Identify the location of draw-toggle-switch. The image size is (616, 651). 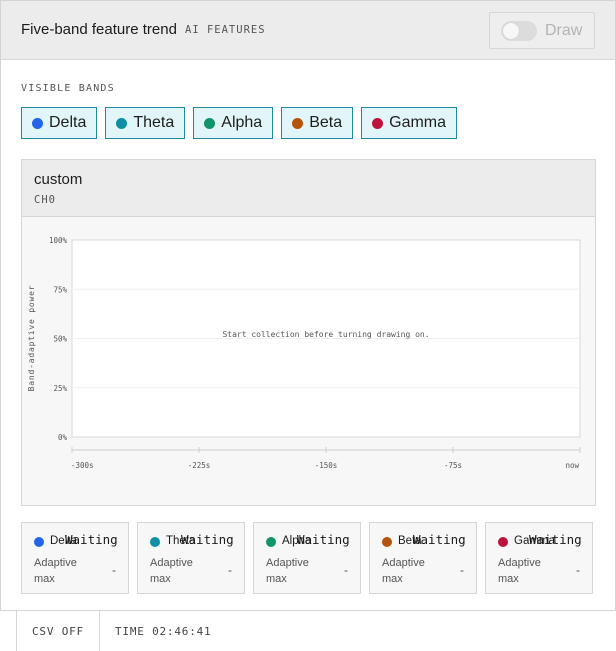
(519, 31).